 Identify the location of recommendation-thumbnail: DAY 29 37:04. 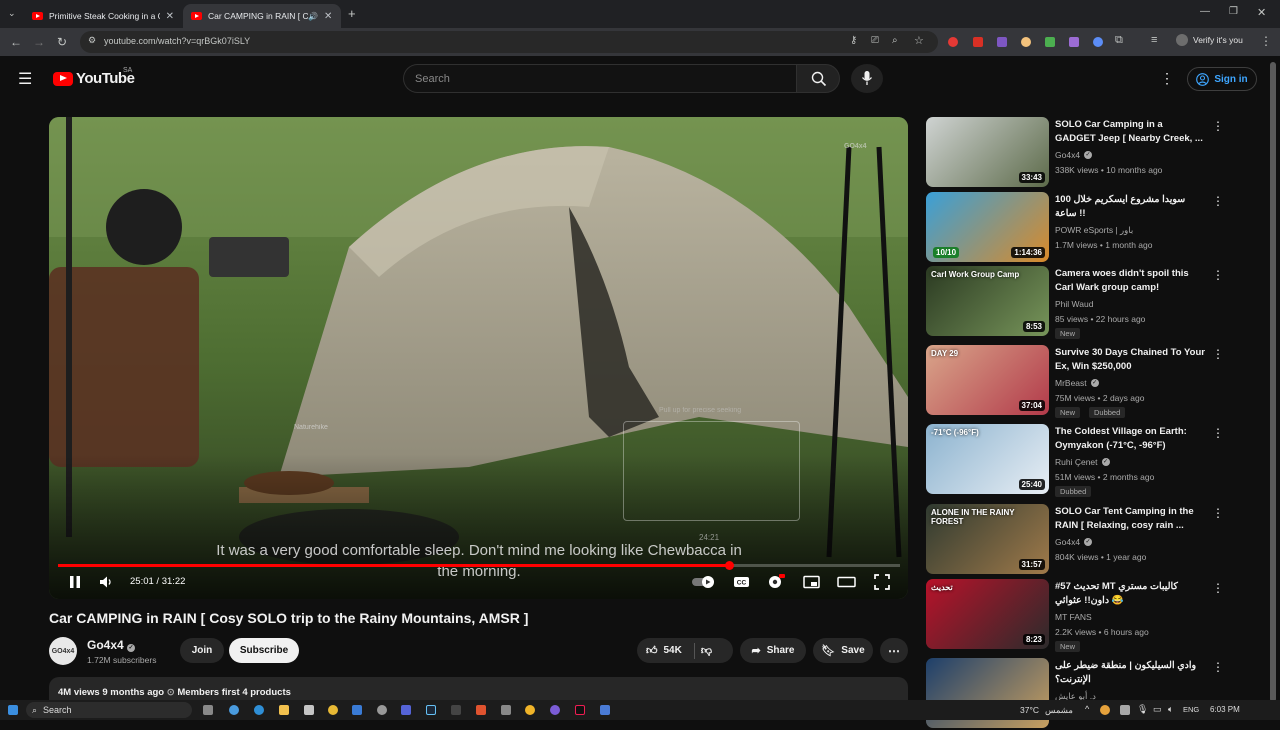
(987, 380).